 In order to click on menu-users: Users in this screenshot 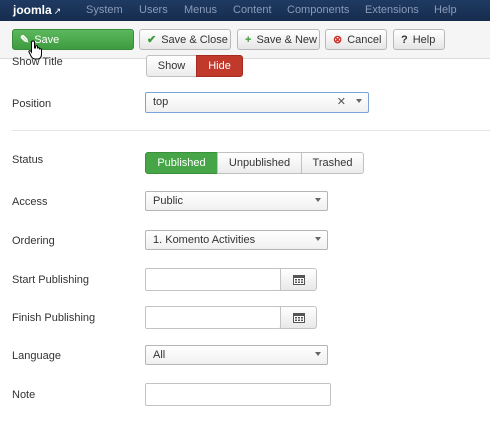, I will do `click(153, 10)`.